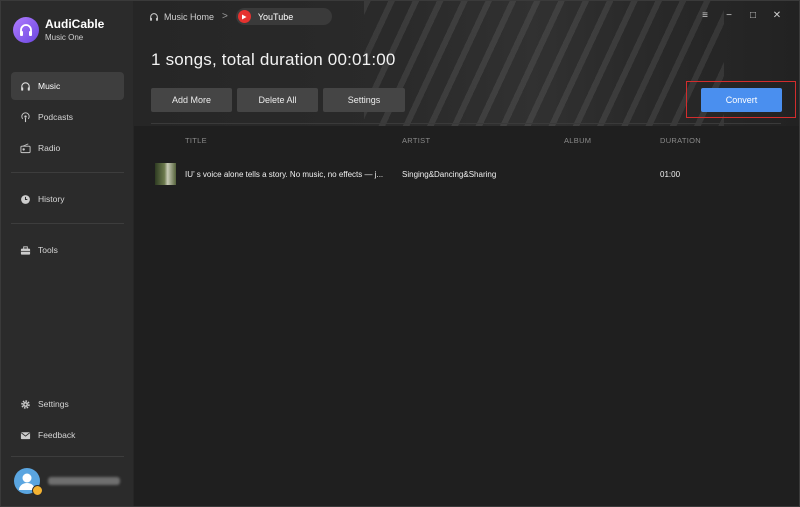 The height and width of the screenshot is (507, 800). Describe the element at coordinates (244, 16) in the screenshot. I see `youtube-icon` at that location.